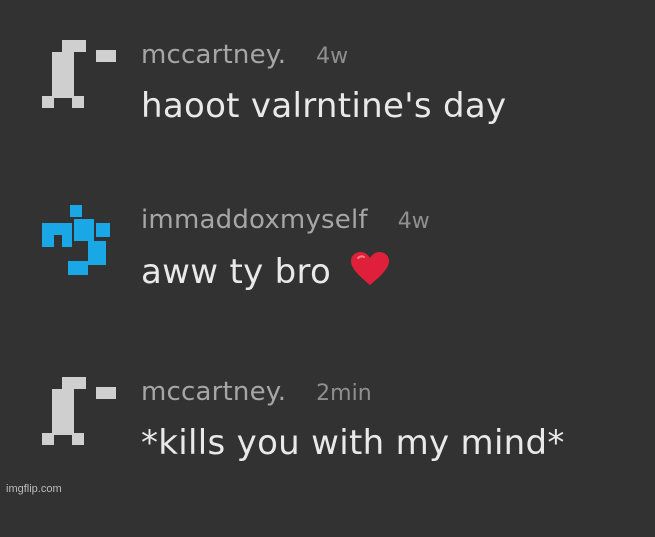  What do you see at coordinates (370, 273) in the screenshot?
I see `heart-icon` at bounding box center [370, 273].